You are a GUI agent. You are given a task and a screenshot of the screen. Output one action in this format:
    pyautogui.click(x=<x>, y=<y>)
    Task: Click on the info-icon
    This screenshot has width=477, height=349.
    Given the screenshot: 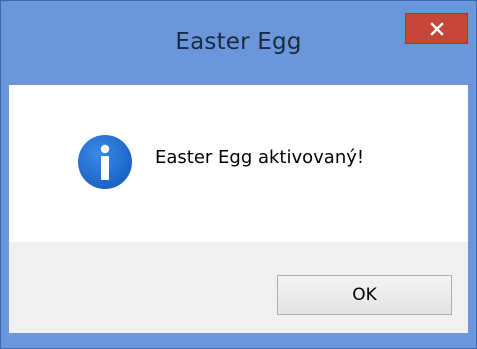 What is the action you would take?
    pyautogui.click(x=105, y=162)
    